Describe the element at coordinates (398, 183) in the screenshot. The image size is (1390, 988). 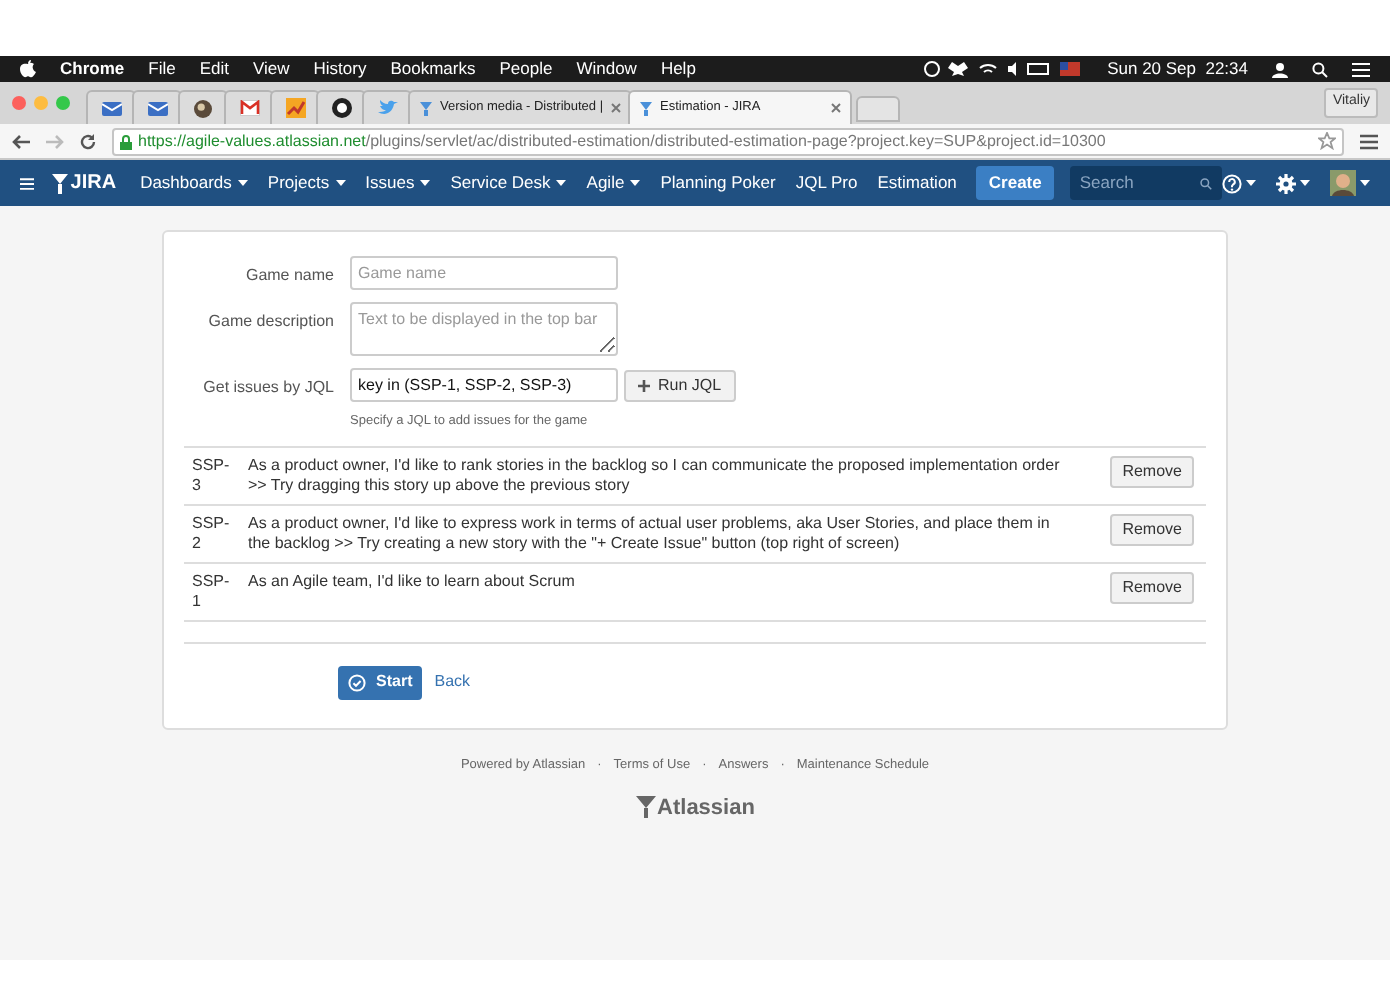
I see `nav-menu-item: Issues` at that location.